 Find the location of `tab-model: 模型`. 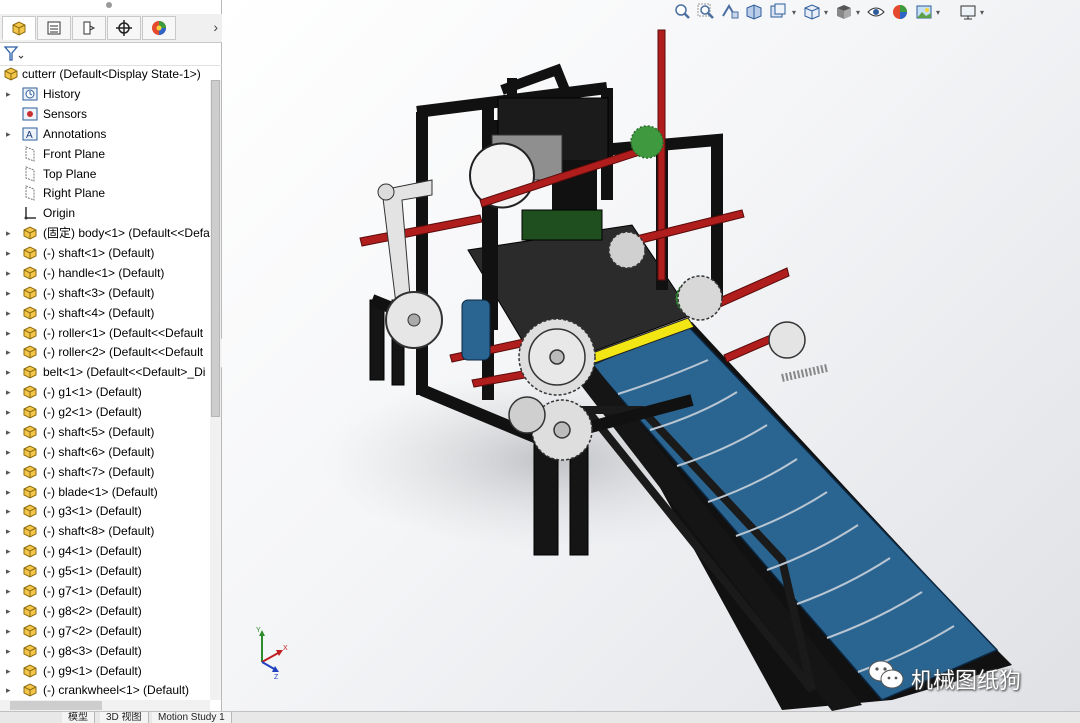

tab-model: 模型 is located at coordinates (78, 717).